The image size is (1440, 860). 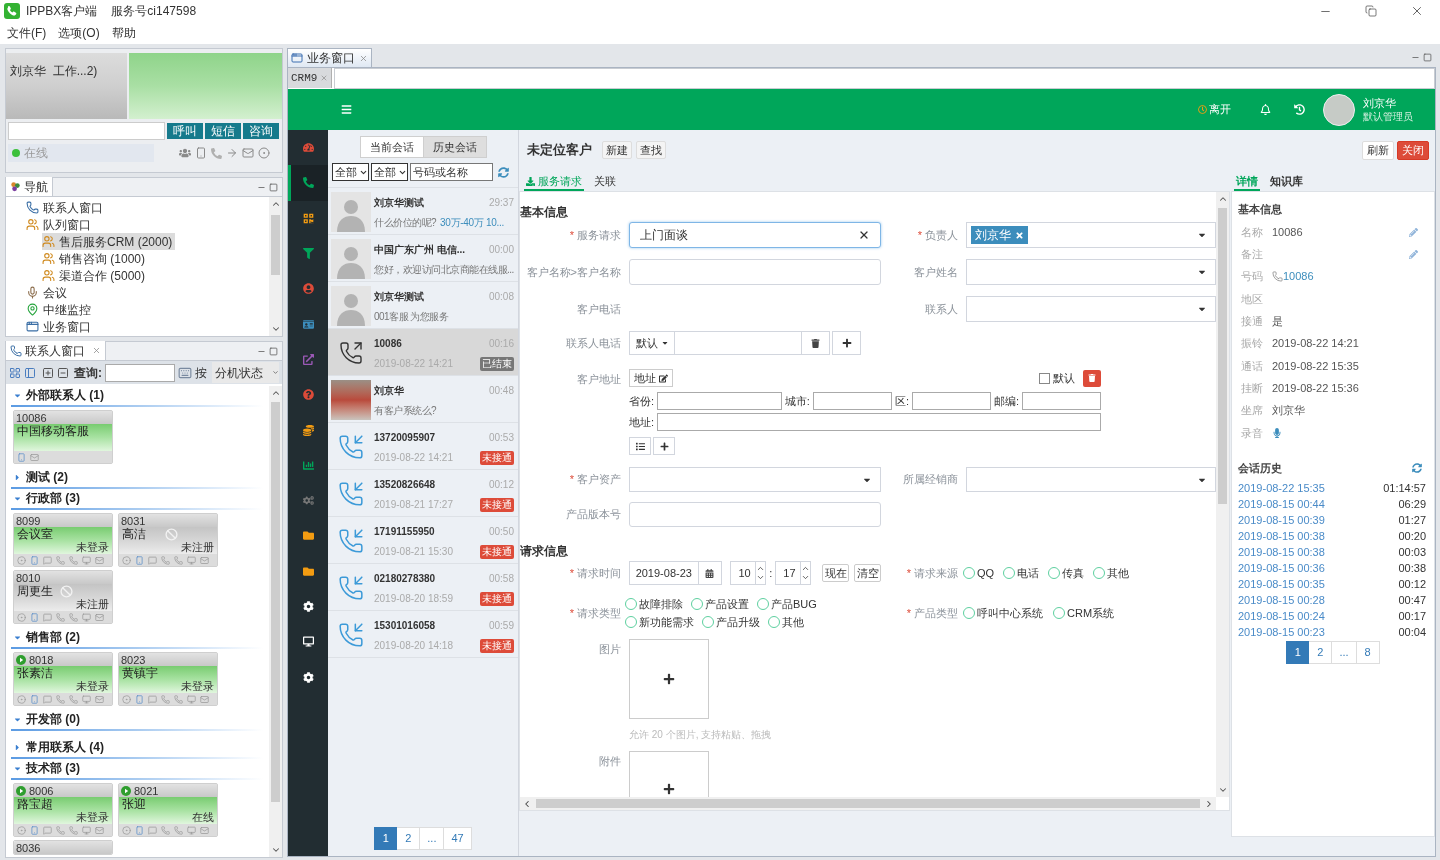 What do you see at coordinates (1281, 488) in the screenshot?
I see `history-link: 2019-08-22 15:35` at bounding box center [1281, 488].